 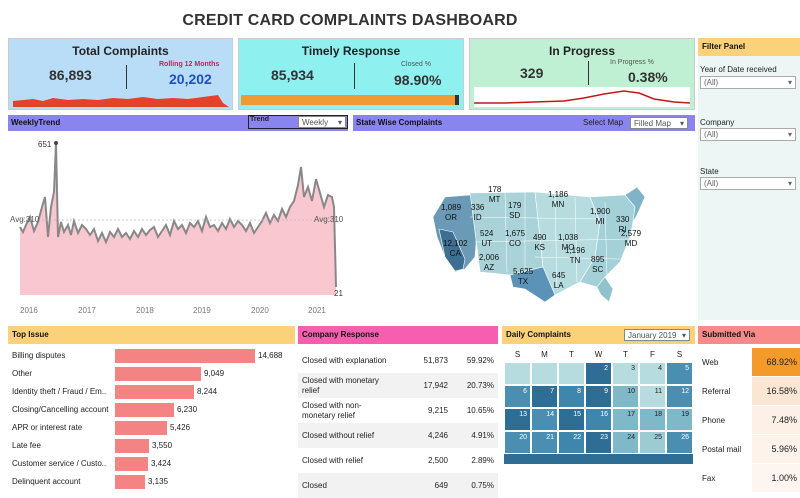 I want to click on top-issue-title: Top Issue, so click(x=151, y=335).